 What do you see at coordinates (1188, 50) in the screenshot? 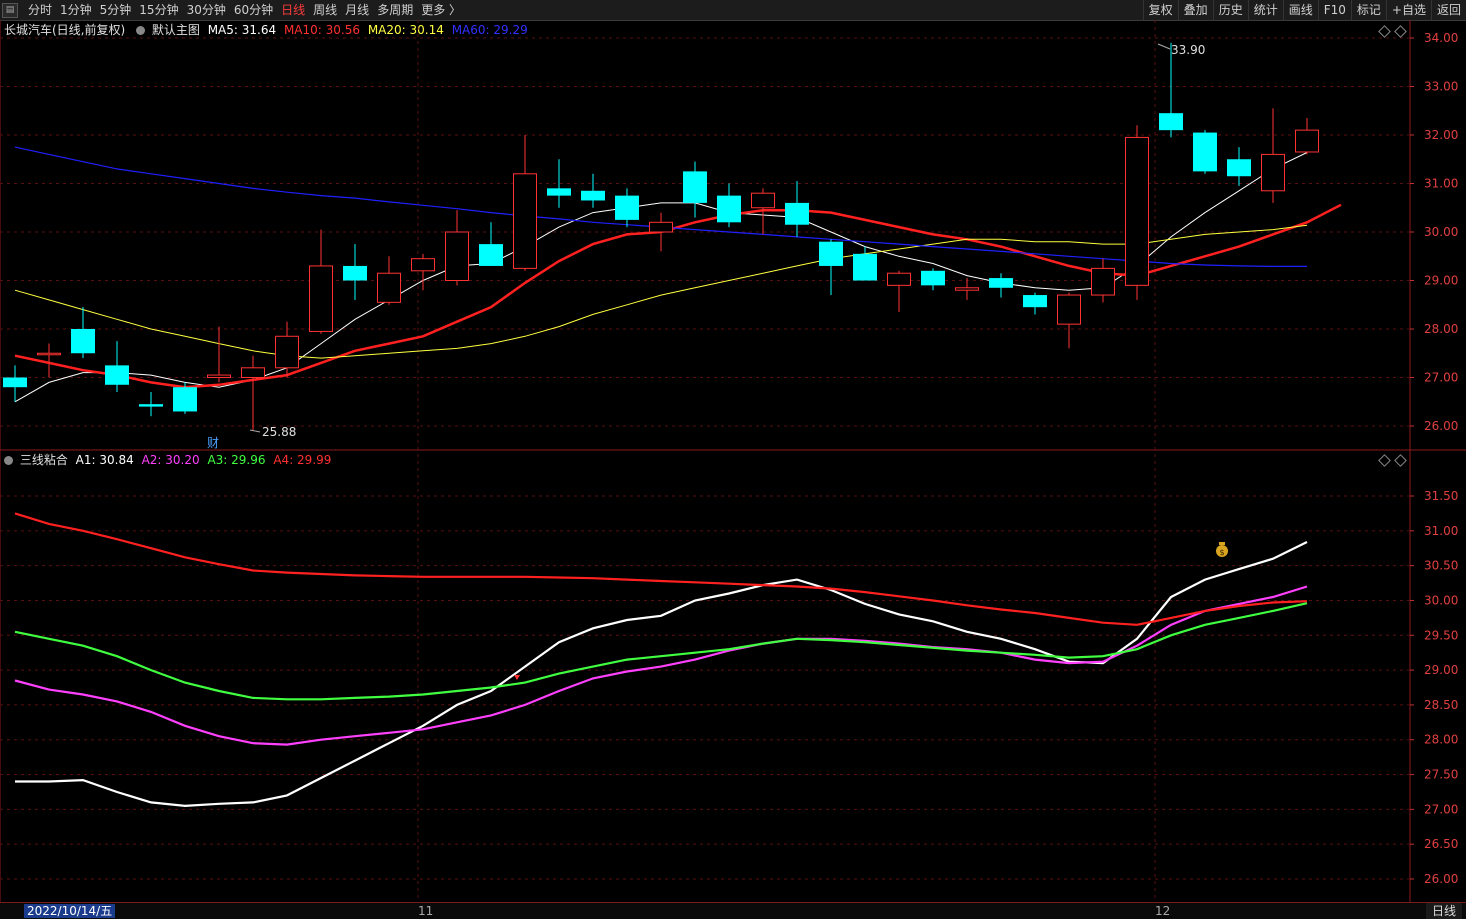
I see `high-price-label: 33.90` at bounding box center [1188, 50].